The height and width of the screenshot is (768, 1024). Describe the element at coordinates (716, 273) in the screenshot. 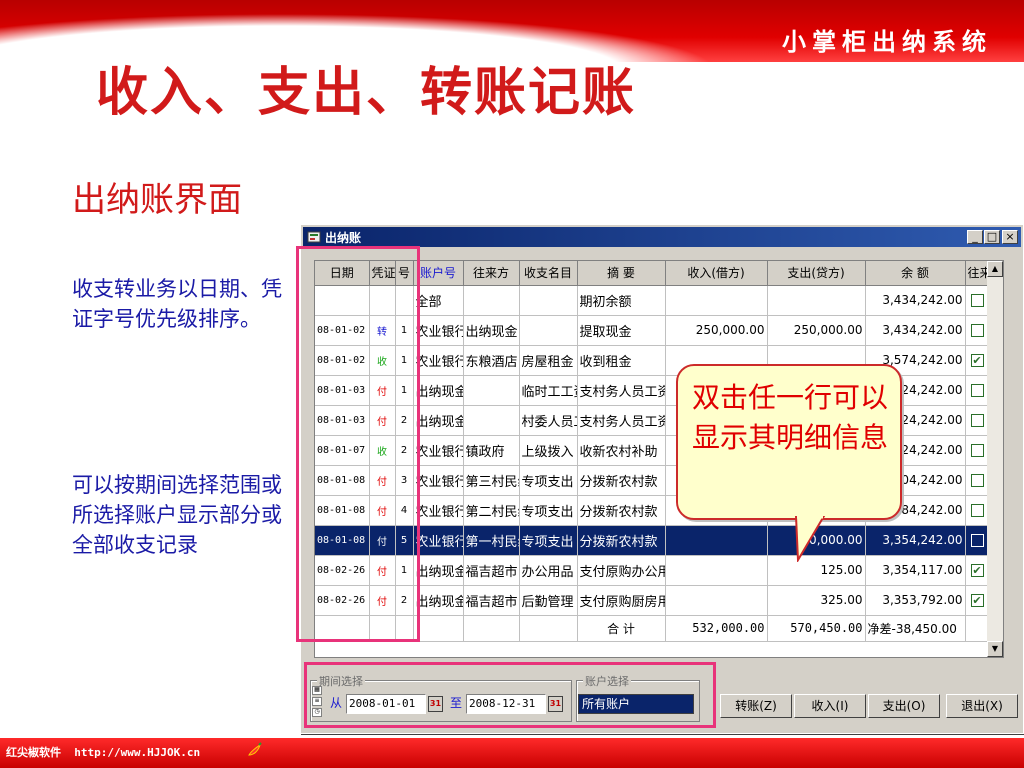

I see `col-header-income: 收入(借方)` at that location.